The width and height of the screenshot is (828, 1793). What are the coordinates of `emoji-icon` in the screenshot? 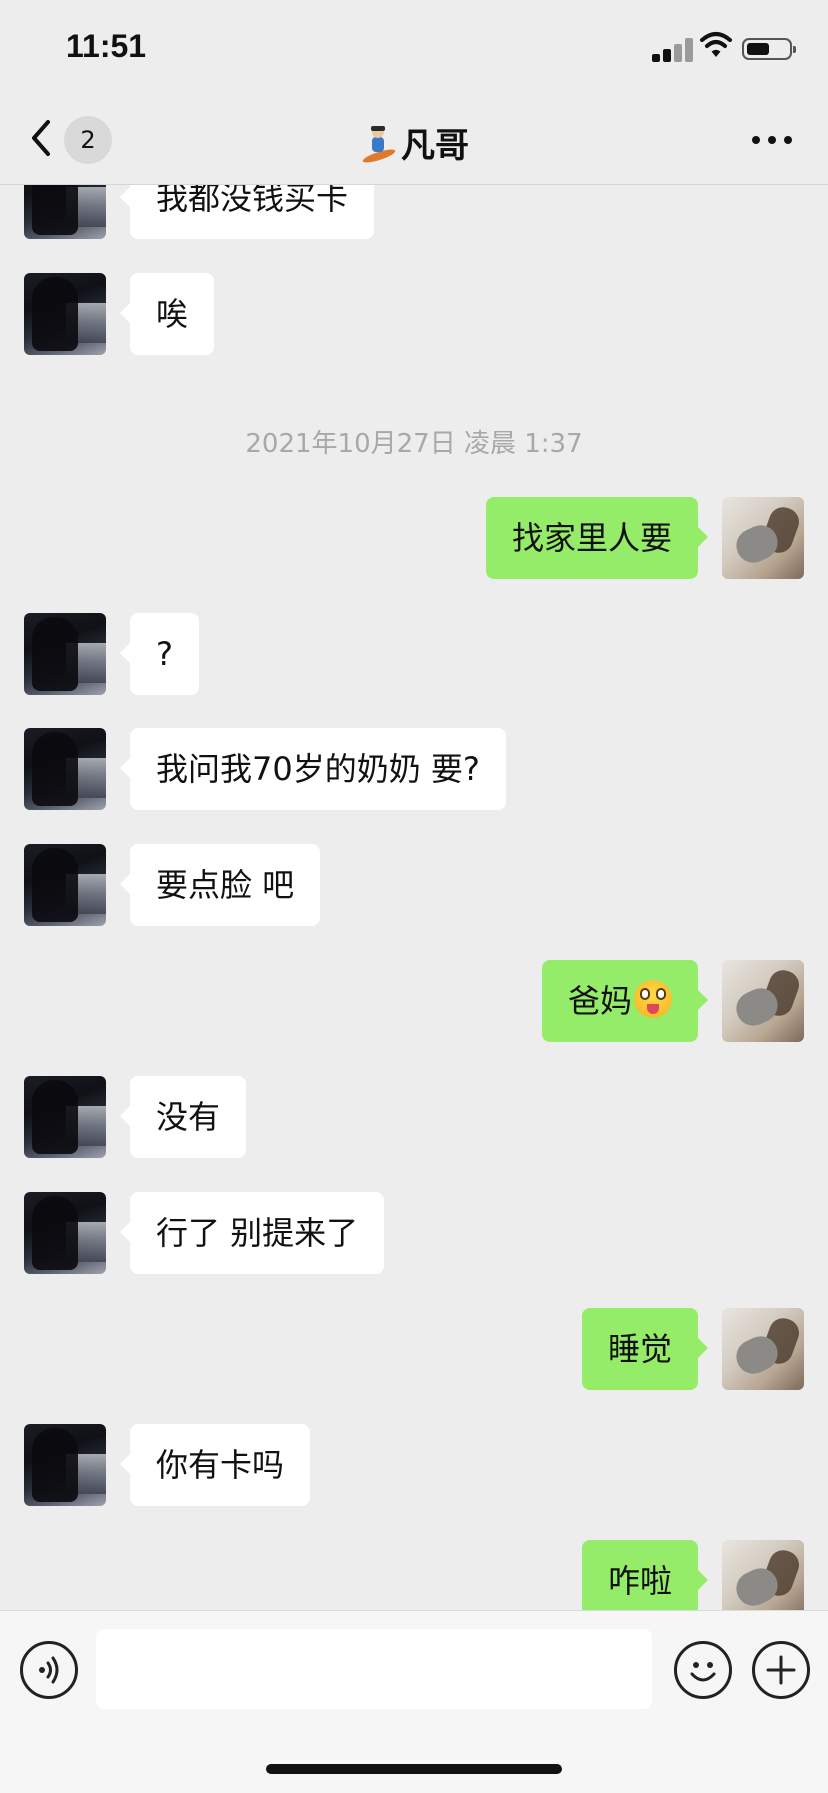 It's located at (703, 1670).